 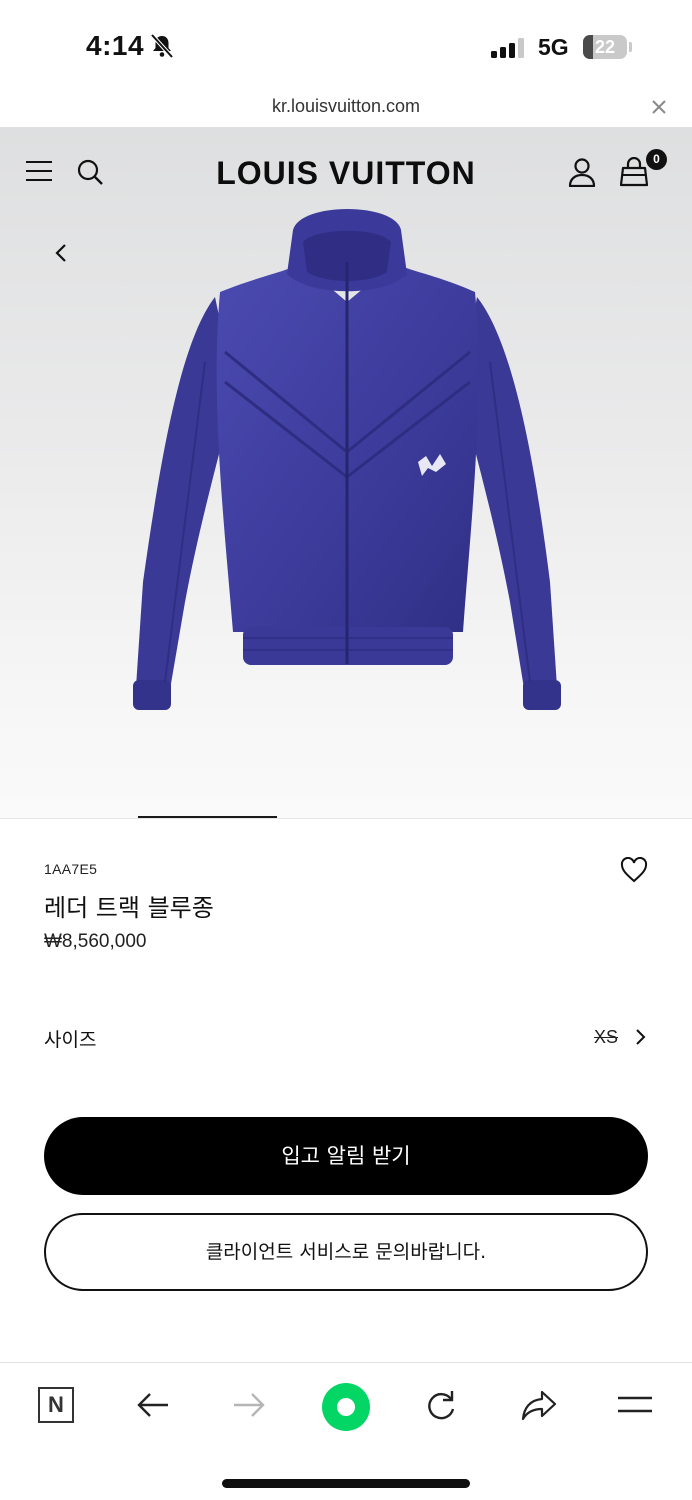 I want to click on size-label: 사이즈, so click(x=70, y=1040).